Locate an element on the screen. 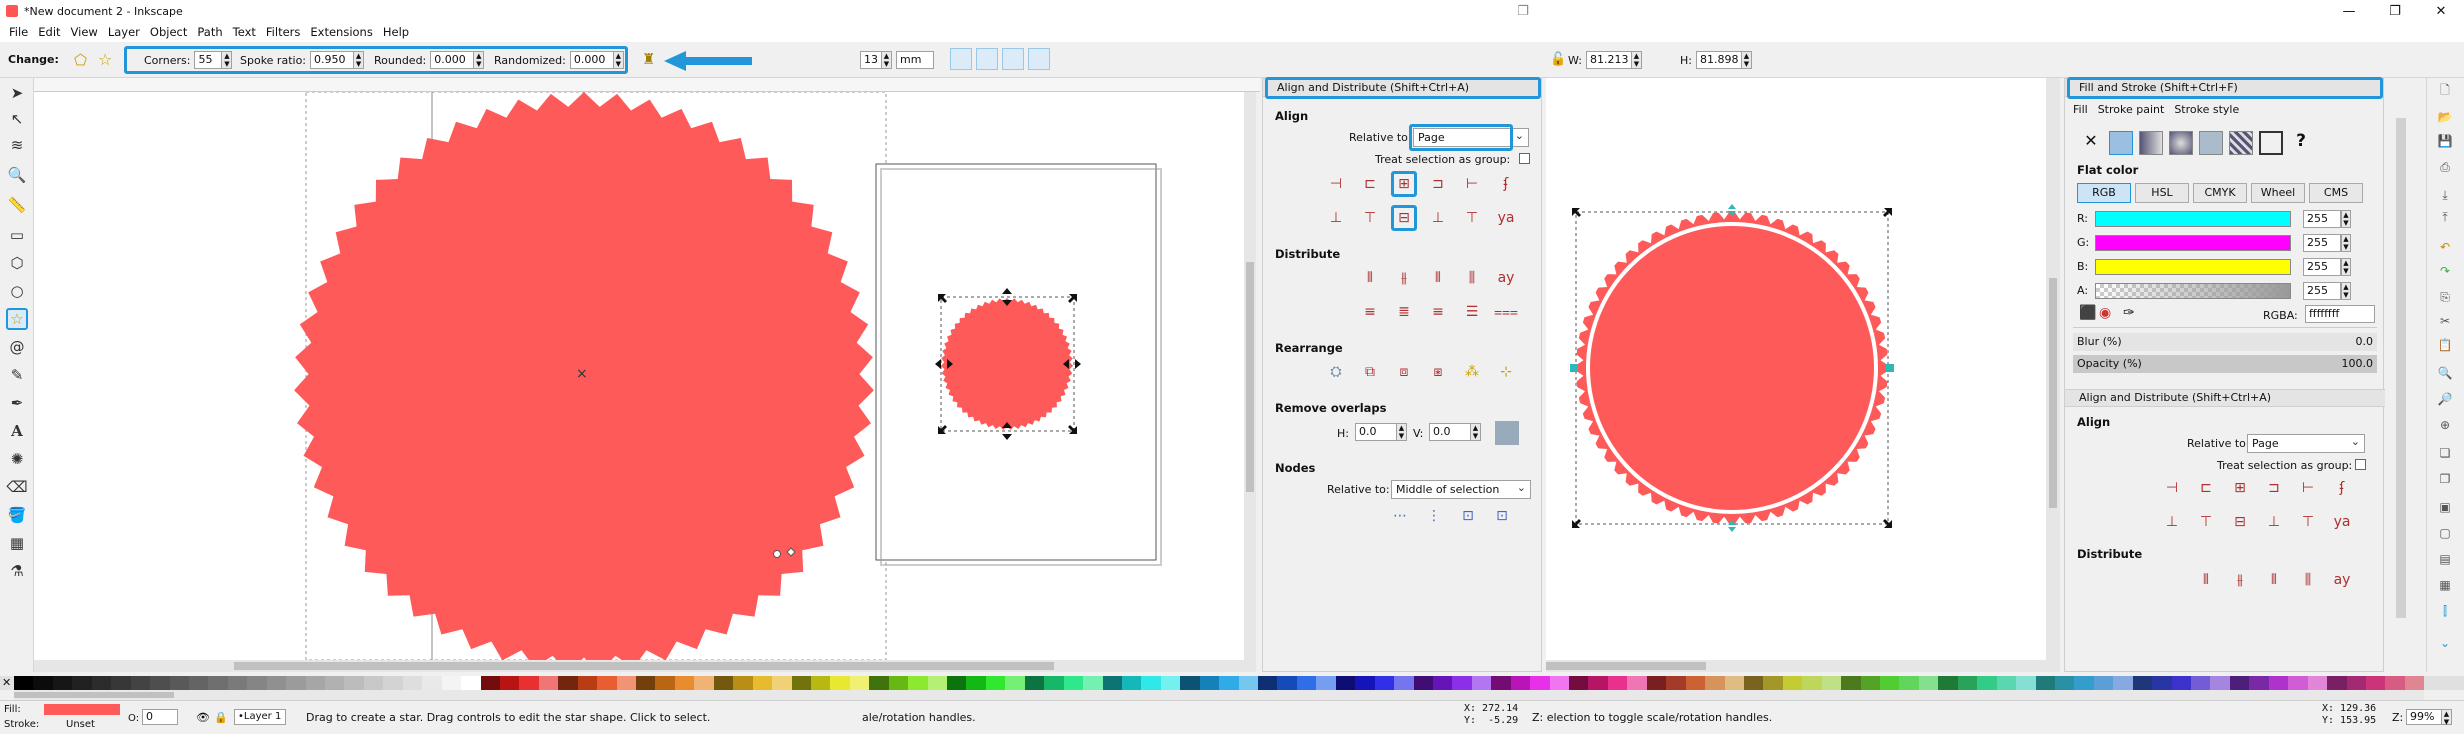  center-horizontal-axis-icon: ⊟ is located at coordinates (1404, 218).